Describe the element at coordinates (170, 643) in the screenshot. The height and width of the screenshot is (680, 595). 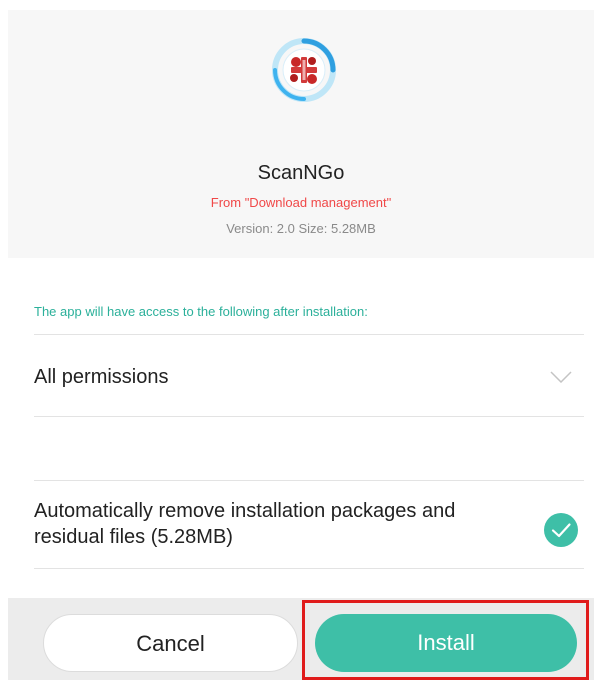
I see `cancel-button: Cancel` at that location.